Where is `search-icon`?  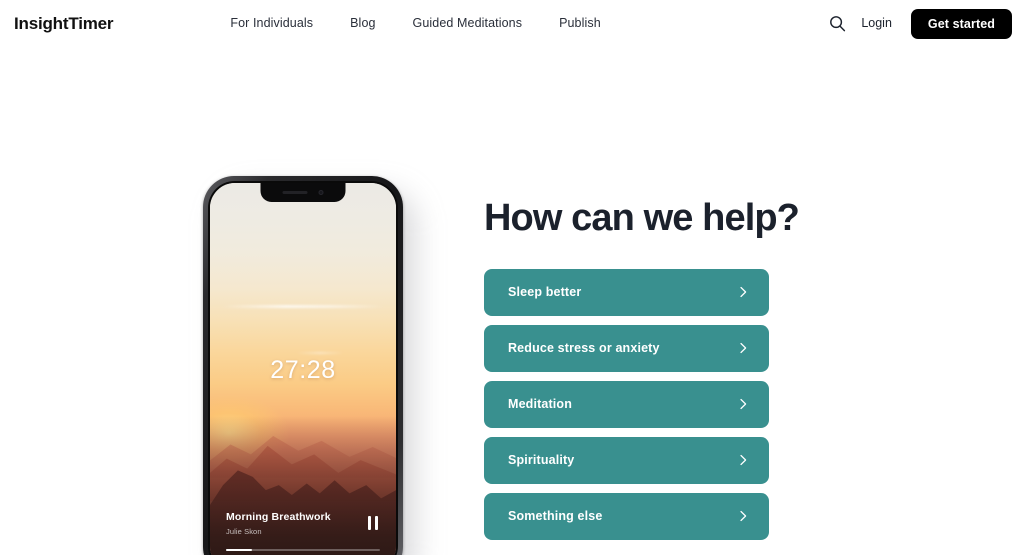 search-icon is located at coordinates (837, 24).